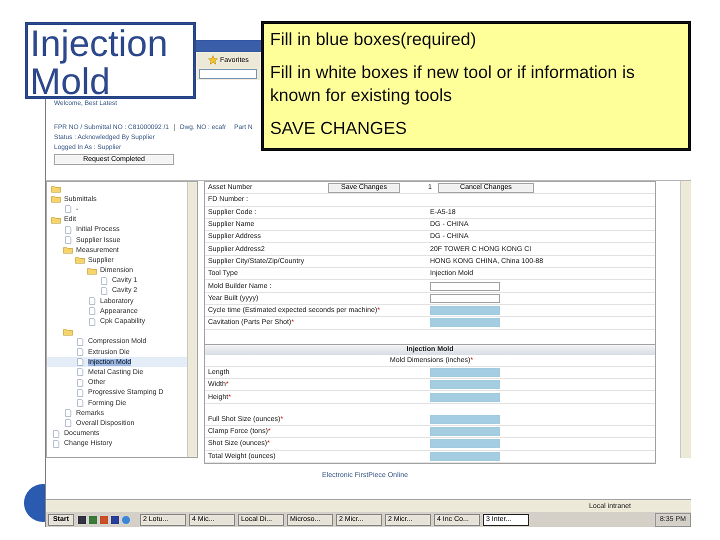 The height and width of the screenshot is (540, 720). Describe the element at coordinates (228, 74) in the screenshot. I see `address-field` at that location.